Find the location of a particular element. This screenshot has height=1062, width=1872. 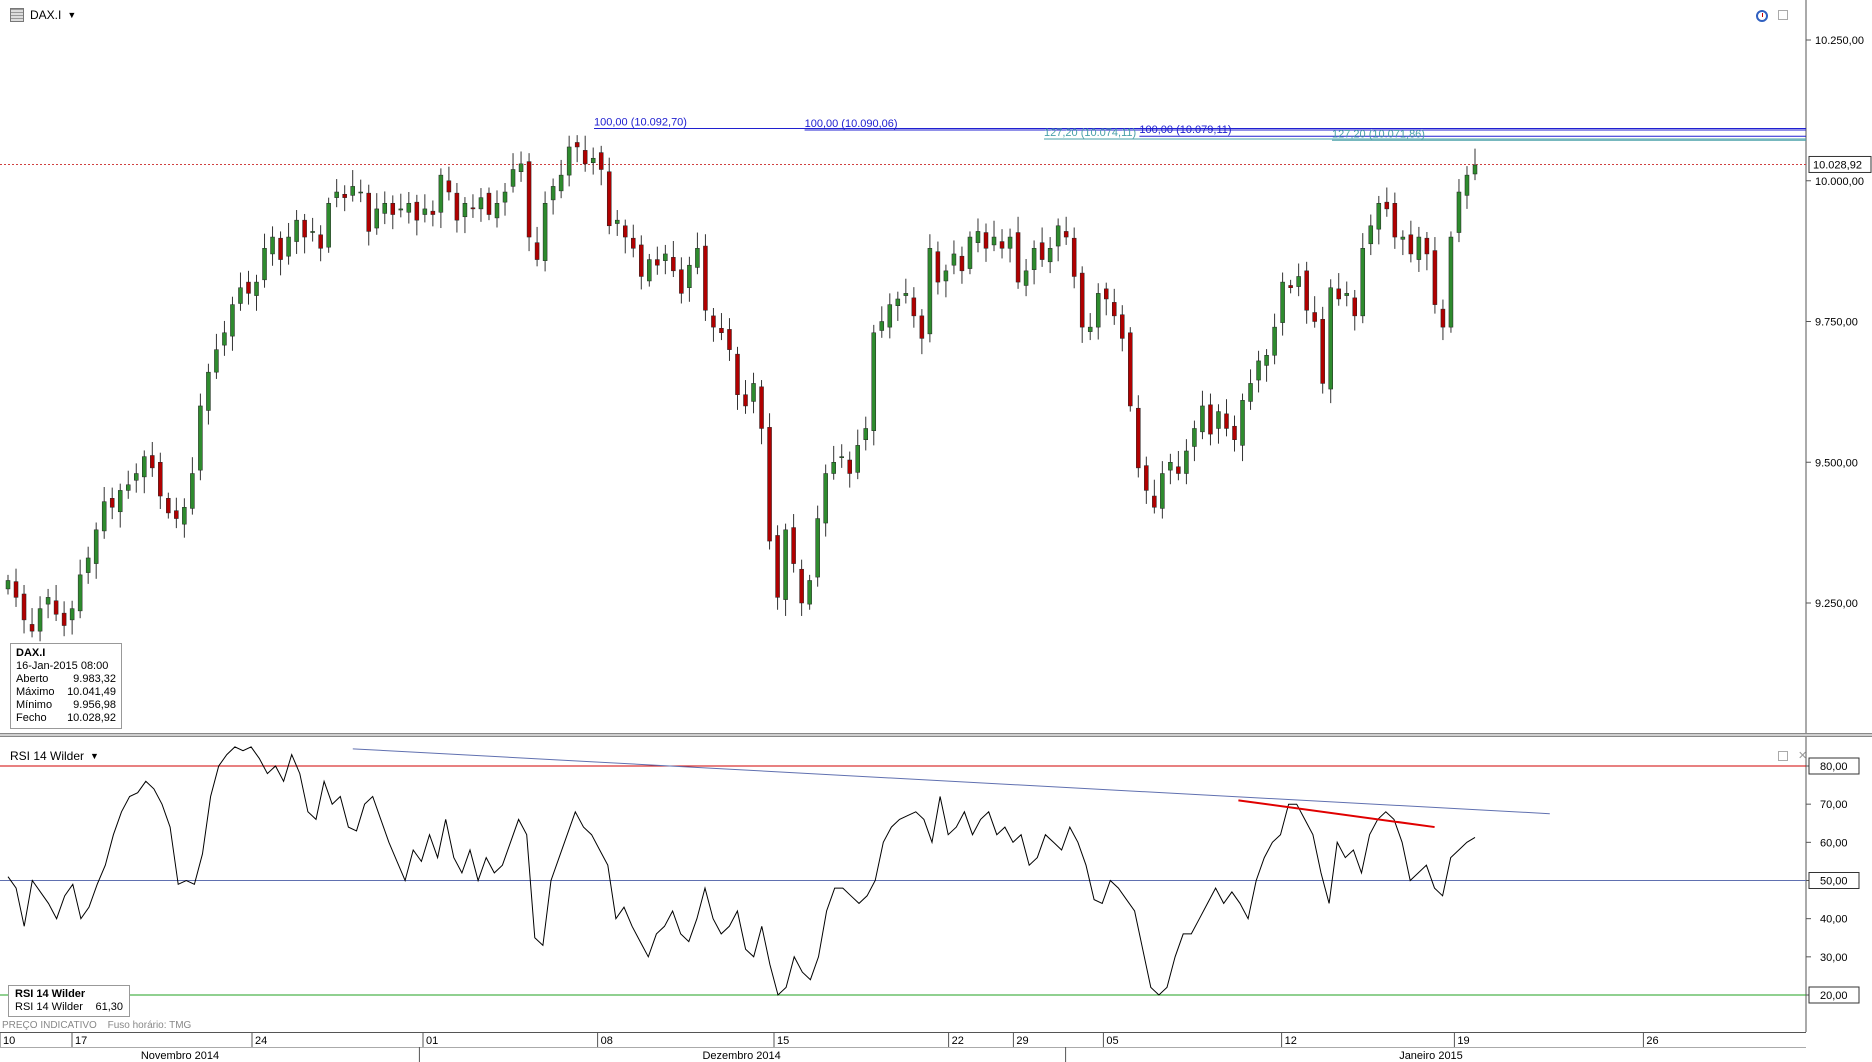

day-tick-label: 26 is located at coordinates (1652, 1041).